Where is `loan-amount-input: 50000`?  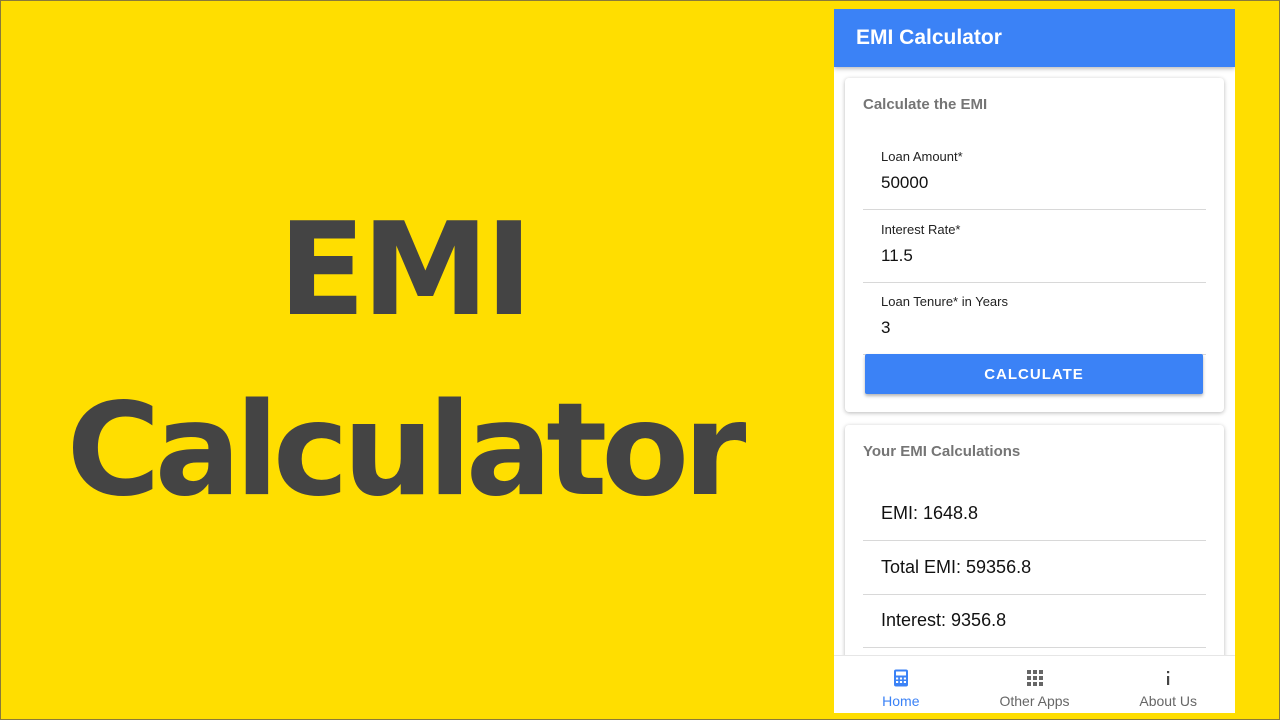
loan-amount-input: 50000 is located at coordinates (904, 183).